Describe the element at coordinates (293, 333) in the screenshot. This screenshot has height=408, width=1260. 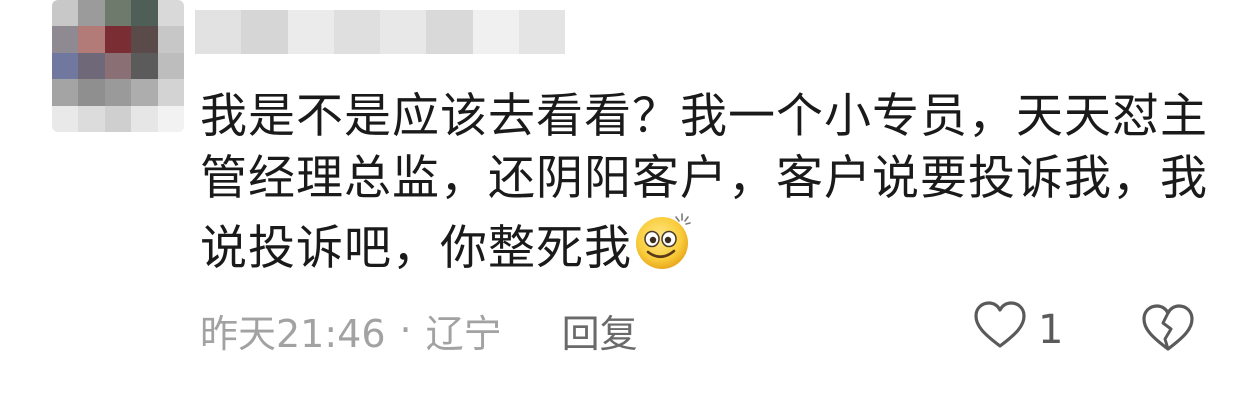
I see `comment-time: 昨天21:46` at that location.